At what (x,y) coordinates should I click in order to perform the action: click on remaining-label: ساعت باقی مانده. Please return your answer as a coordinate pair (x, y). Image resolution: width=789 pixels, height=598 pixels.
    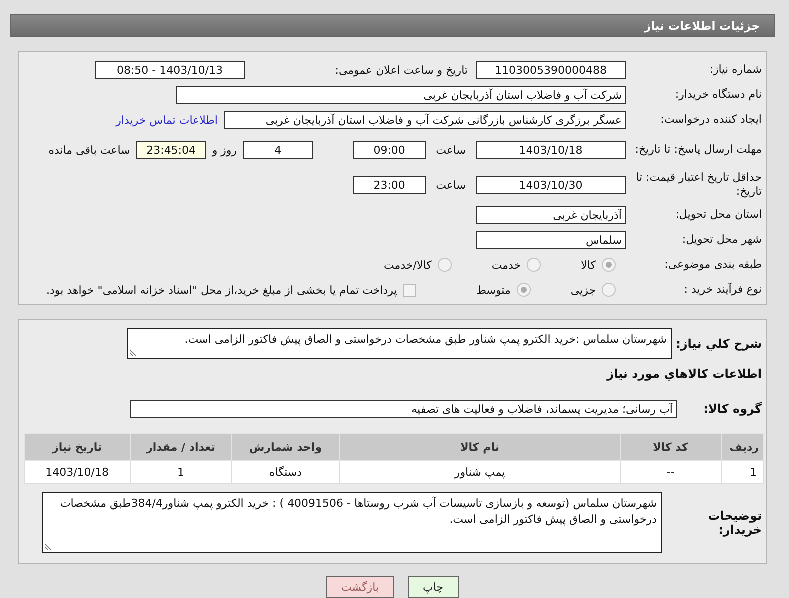
    Looking at the image, I should click on (89, 150).